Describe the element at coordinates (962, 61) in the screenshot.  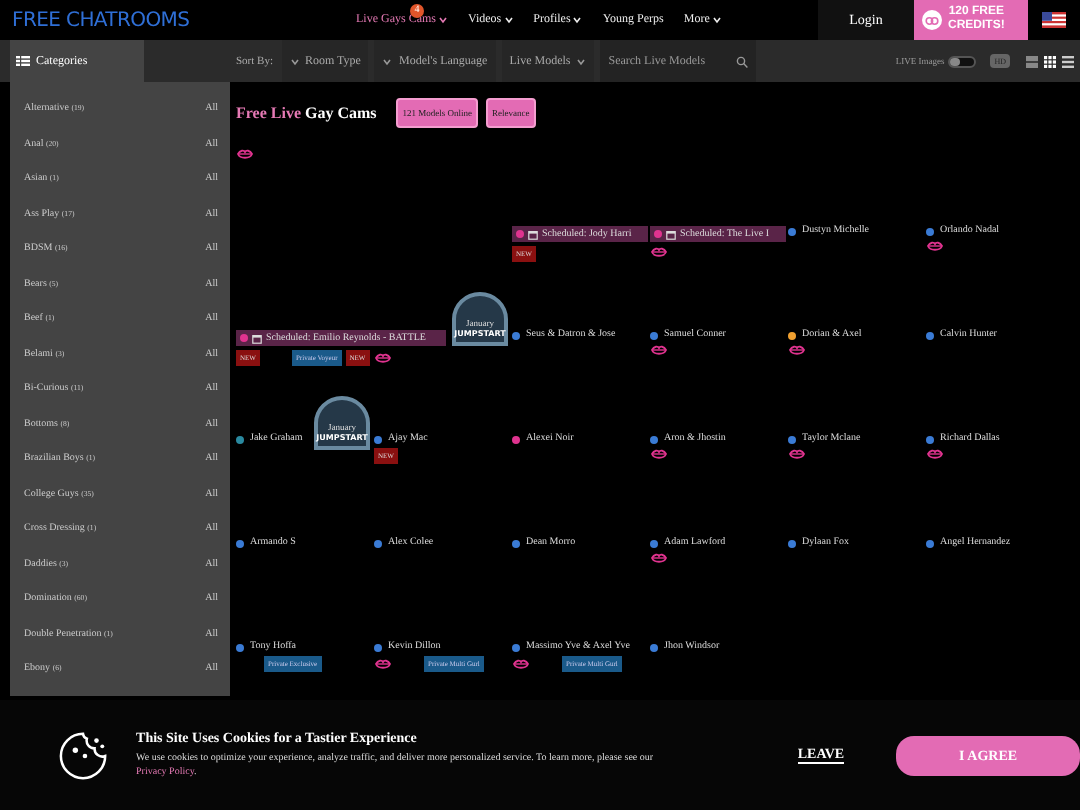
I see `live-images-toggle` at that location.